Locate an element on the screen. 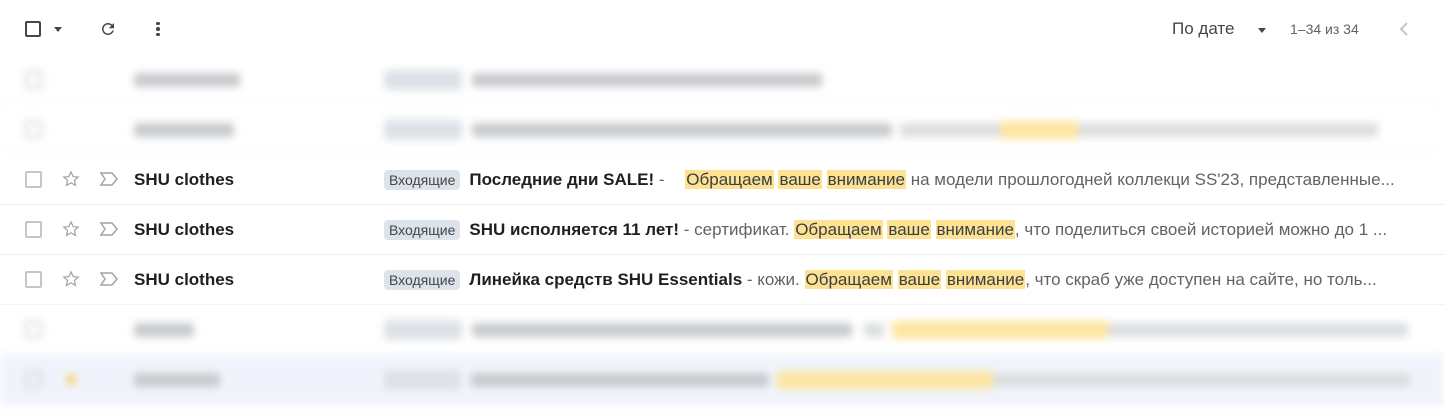 The height and width of the screenshot is (414, 1444). more-vert-icon is located at coordinates (158, 29).